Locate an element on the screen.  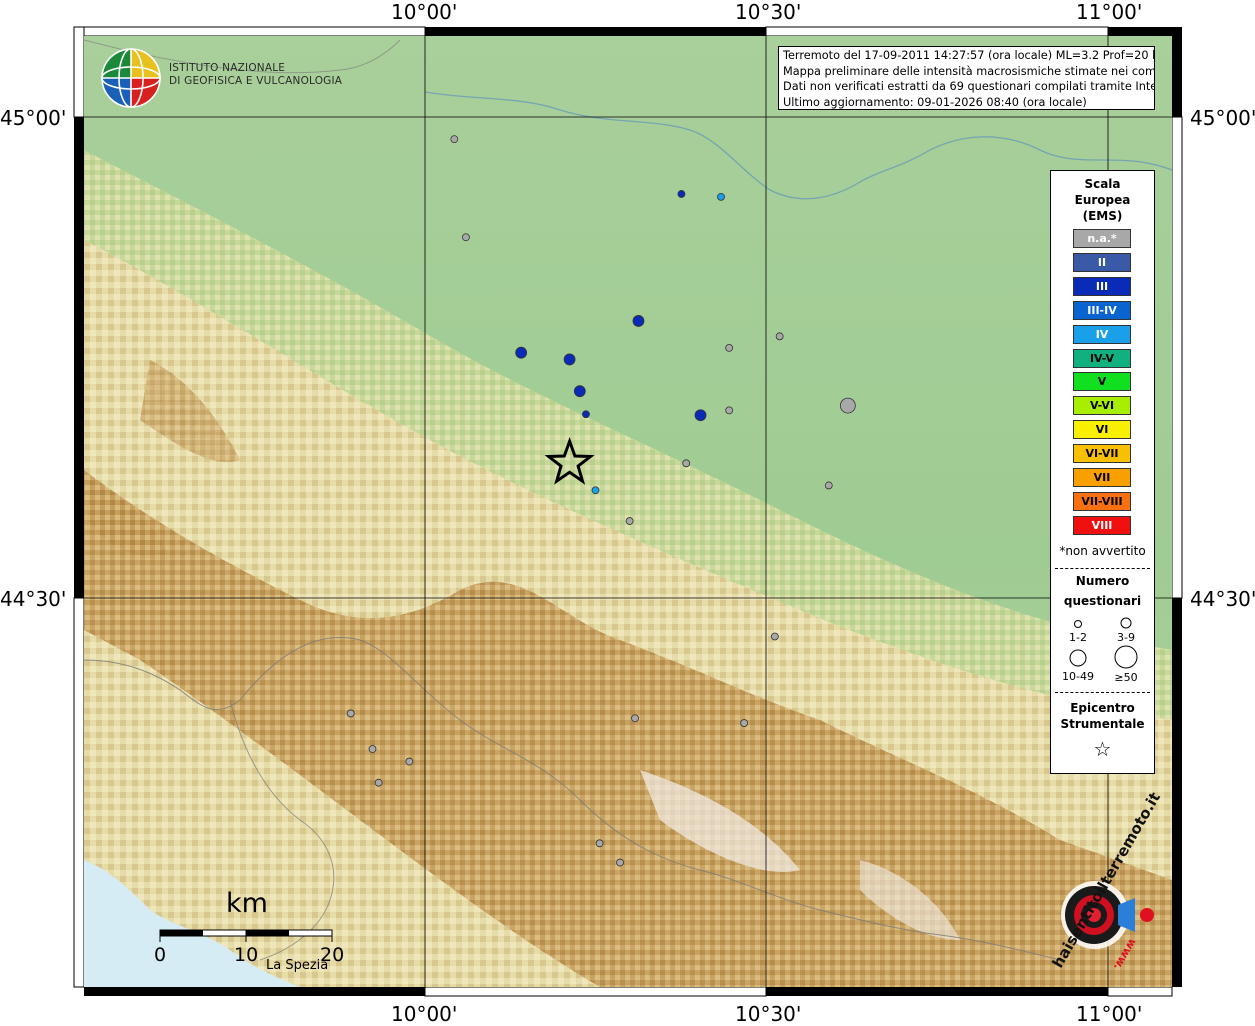
count-label-50plus: ≥50 is located at coordinates (1126, 677).